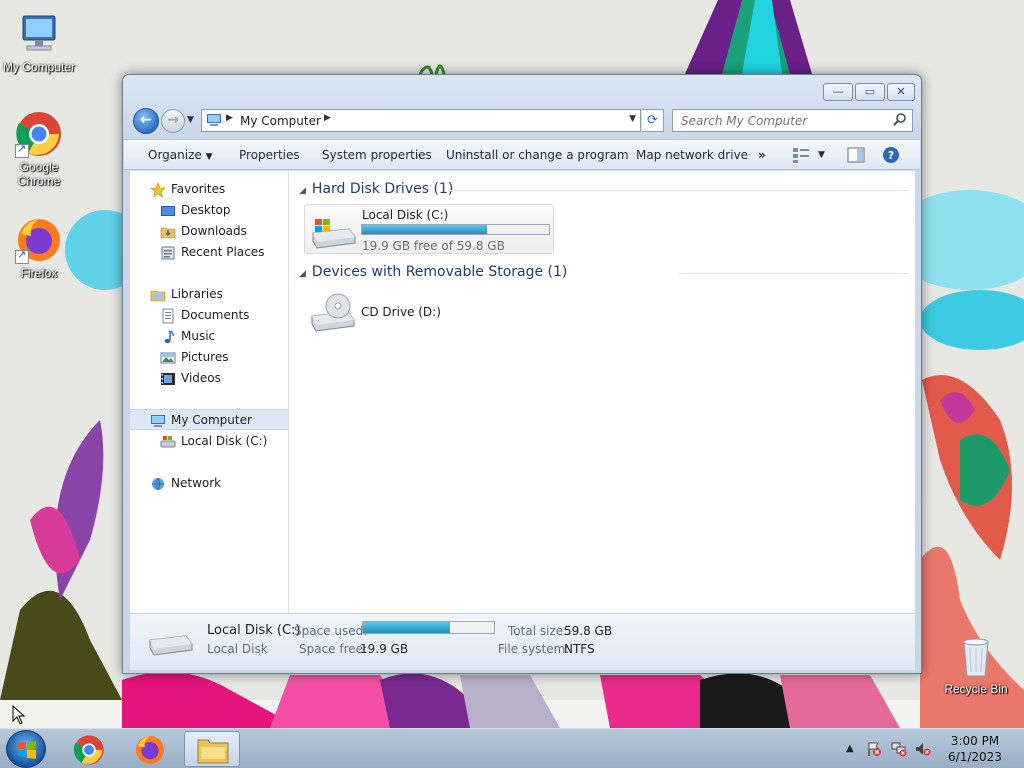  Describe the element at coordinates (976, 656) in the screenshot. I see `recycle-bin-icon` at that location.